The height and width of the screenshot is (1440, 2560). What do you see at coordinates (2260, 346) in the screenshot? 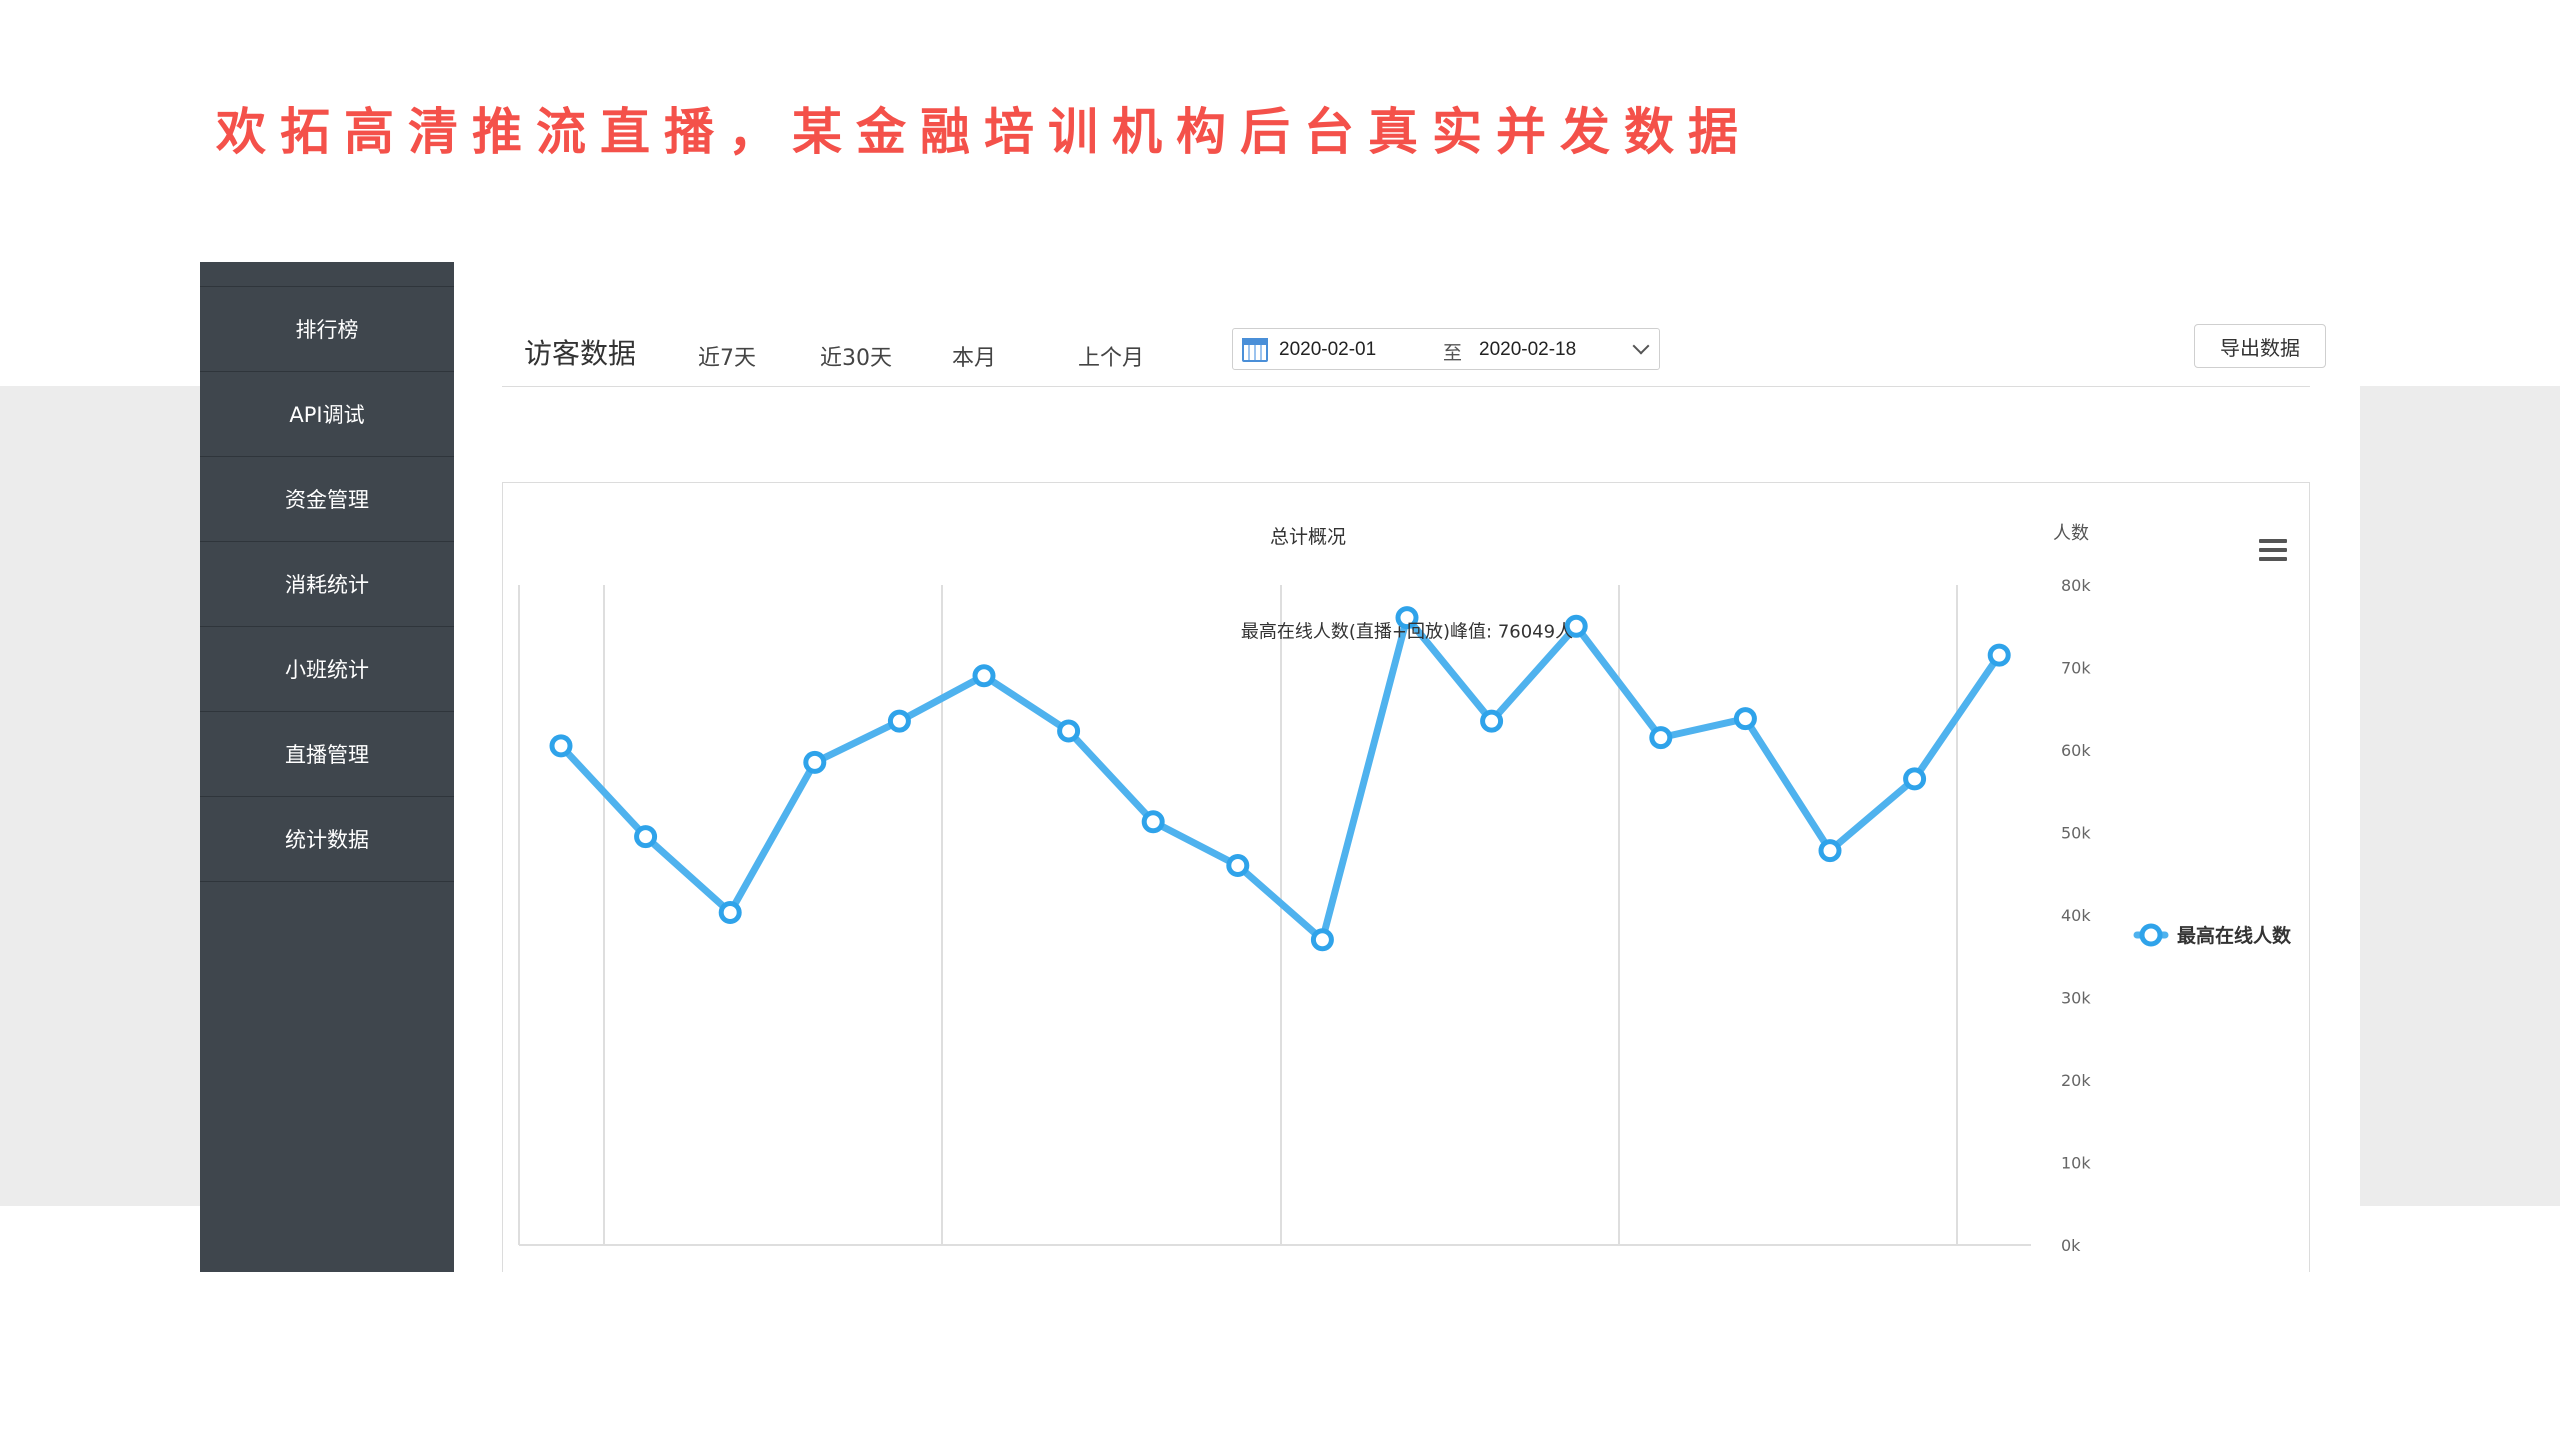
I see `export-data-button: 导出数据` at bounding box center [2260, 346].